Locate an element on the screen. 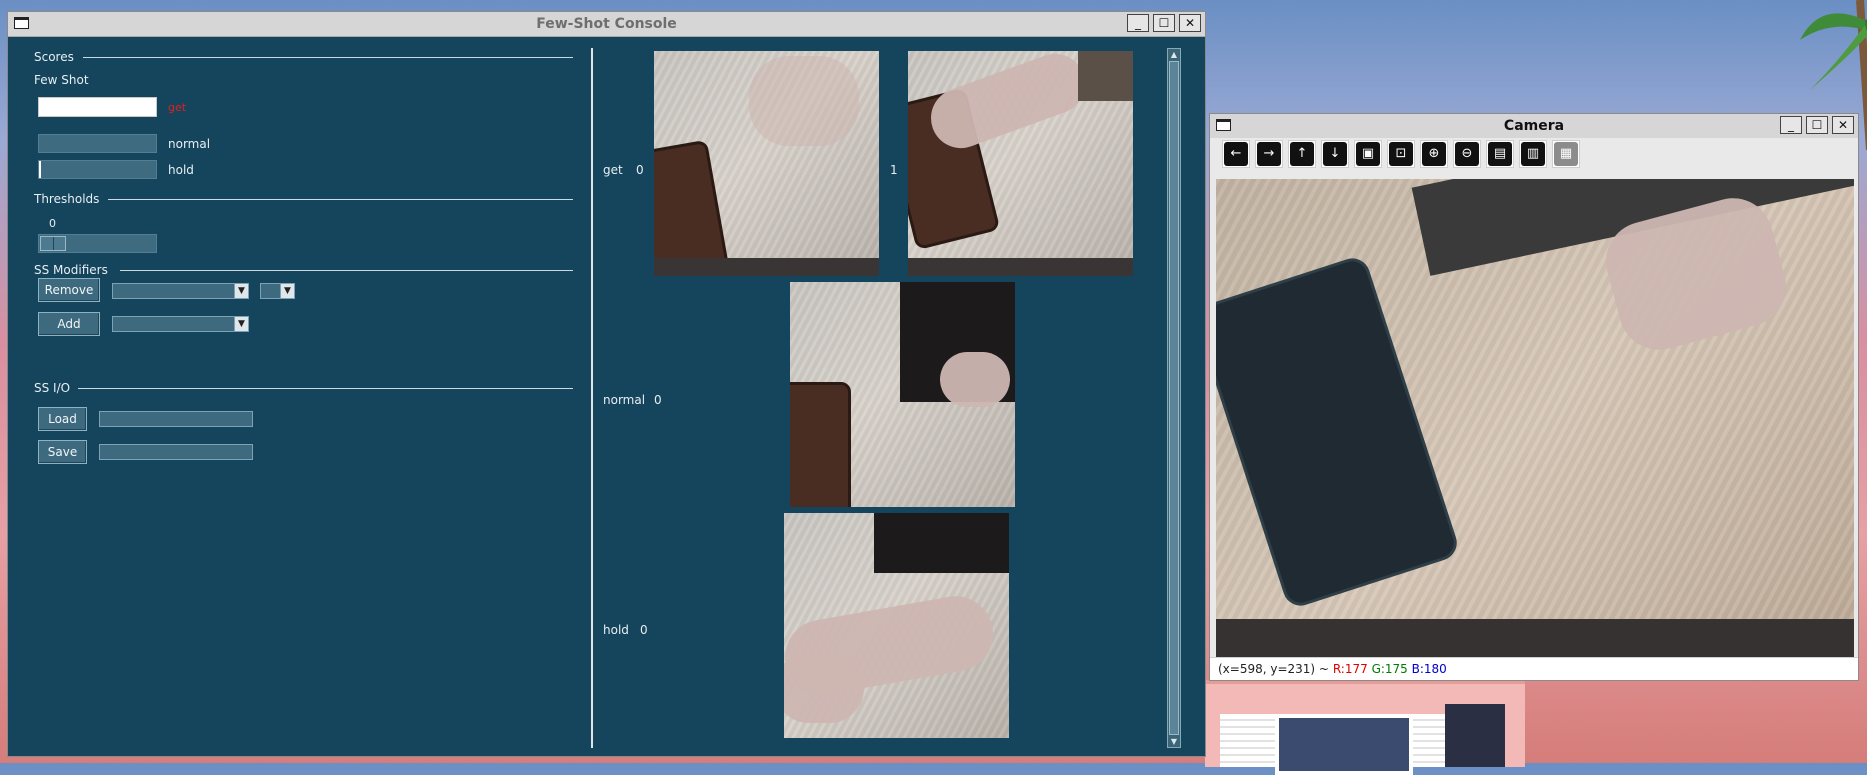 This screenshot has height=775, width=1867. save-icon: ▤ is located at coordinates (1500, 154).